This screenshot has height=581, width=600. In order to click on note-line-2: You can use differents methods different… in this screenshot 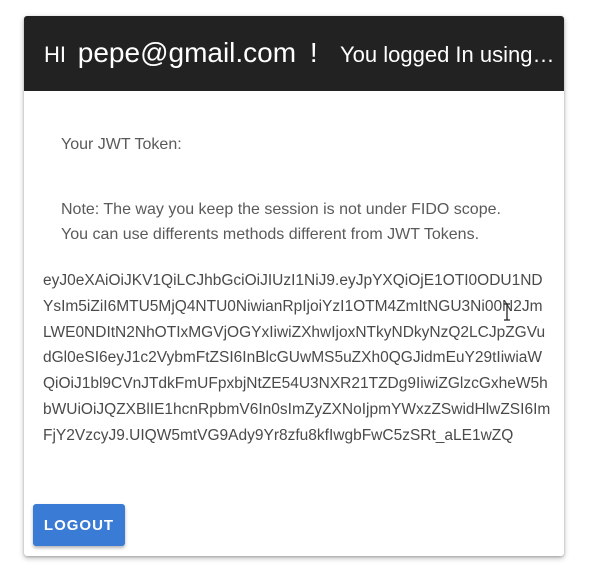, I will do `click(270, 234)`.